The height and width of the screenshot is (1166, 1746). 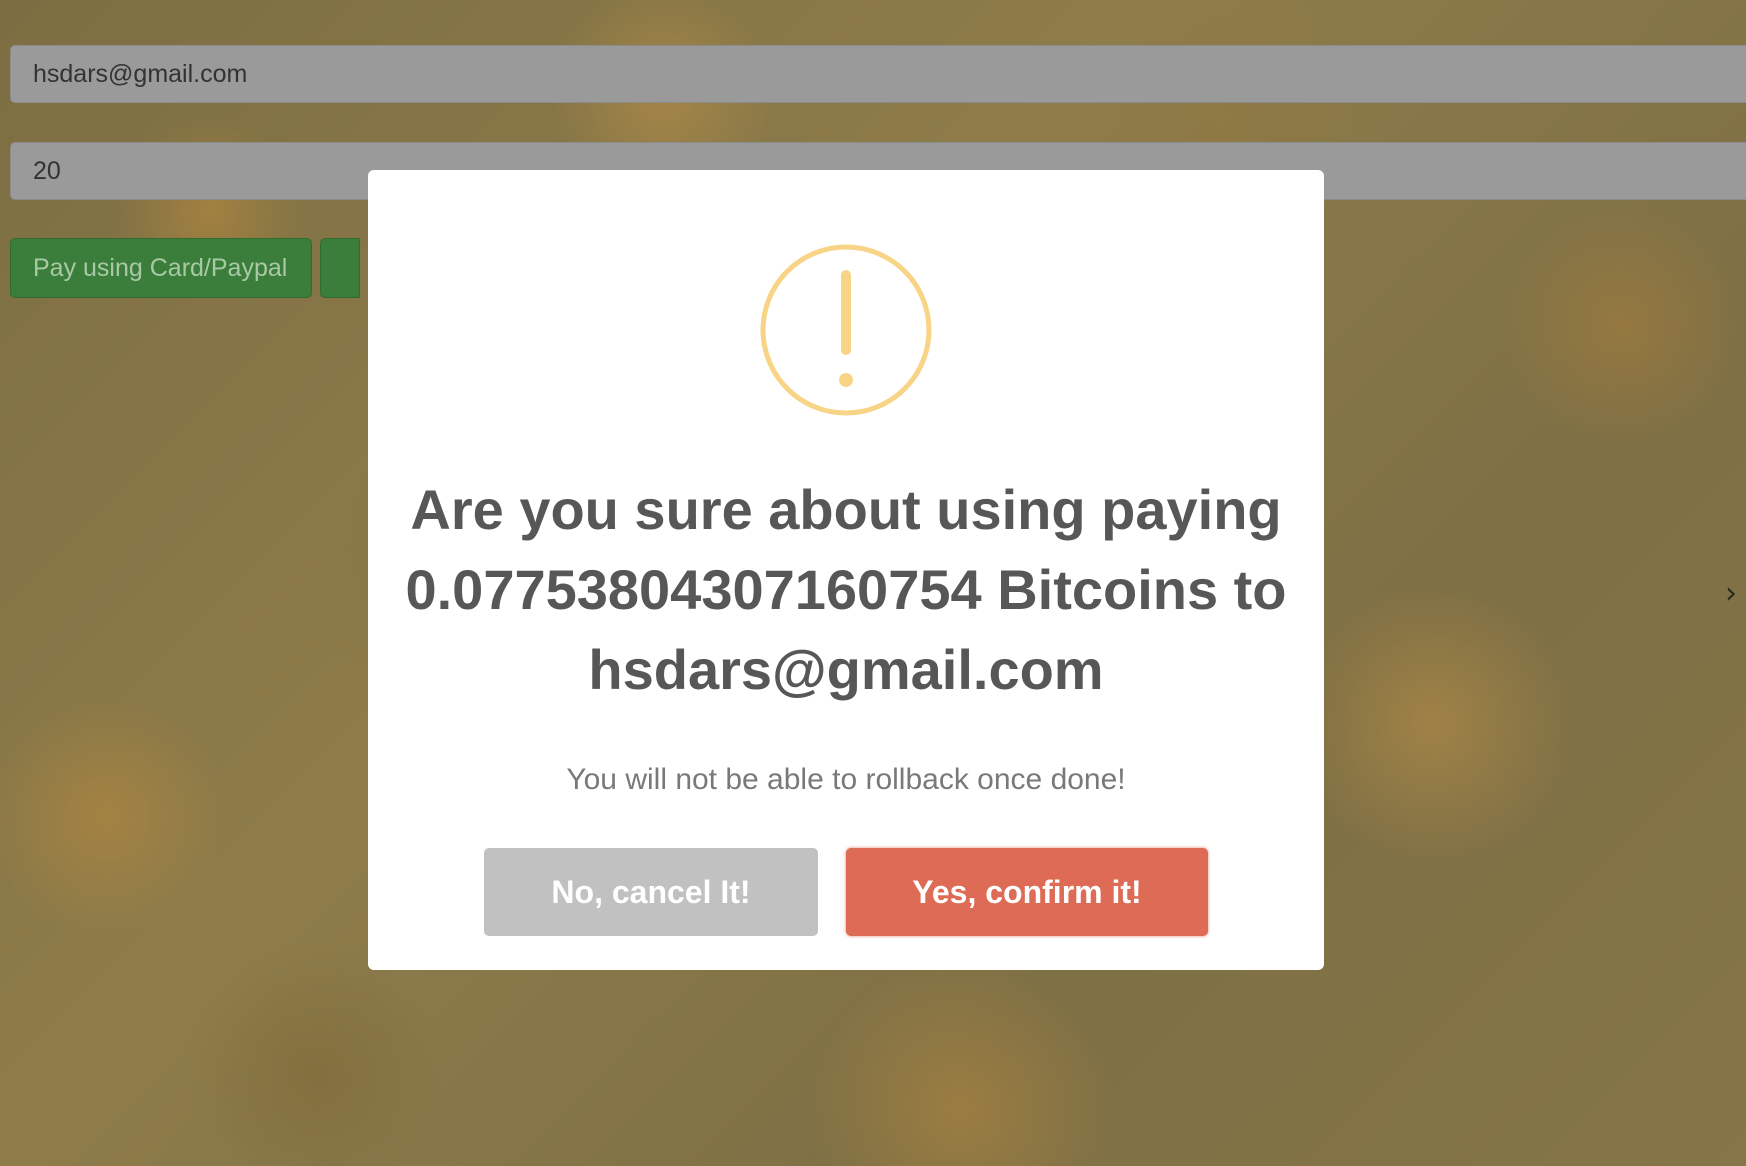 What do you see at coordinates (846, 330) in the screenshot?
I see `warning-icon` at bounding box center [846, 330].